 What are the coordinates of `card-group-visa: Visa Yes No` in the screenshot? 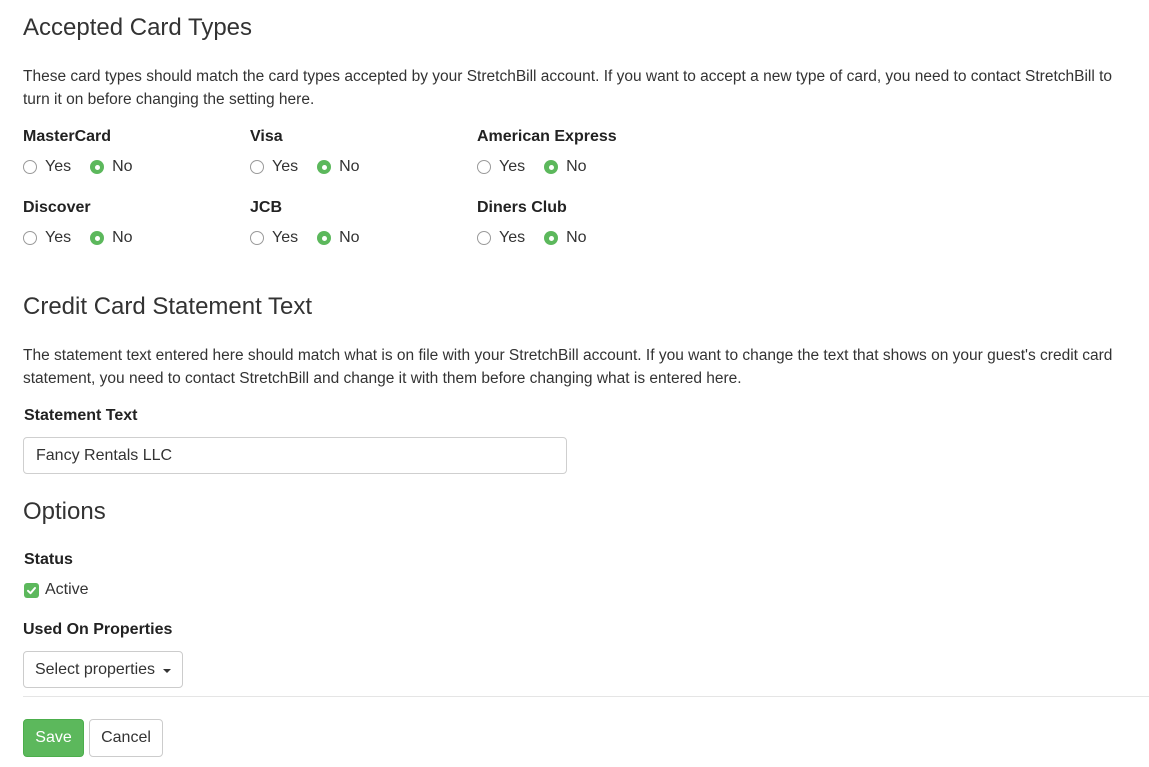 It's located at (305, 153).